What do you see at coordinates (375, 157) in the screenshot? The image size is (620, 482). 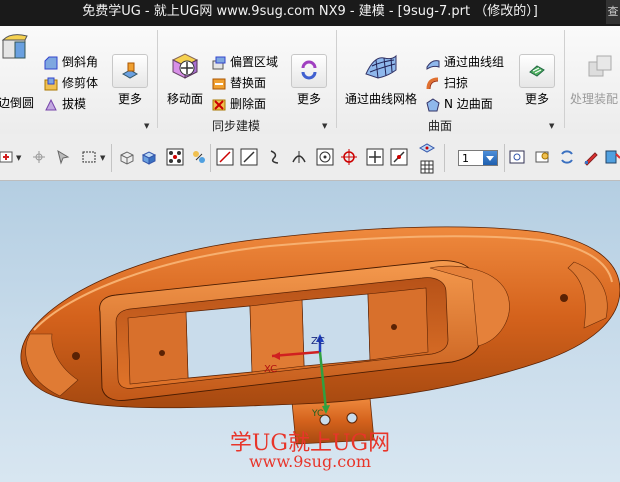 I see `existing-point-icon` at bounding box center [375, 157].